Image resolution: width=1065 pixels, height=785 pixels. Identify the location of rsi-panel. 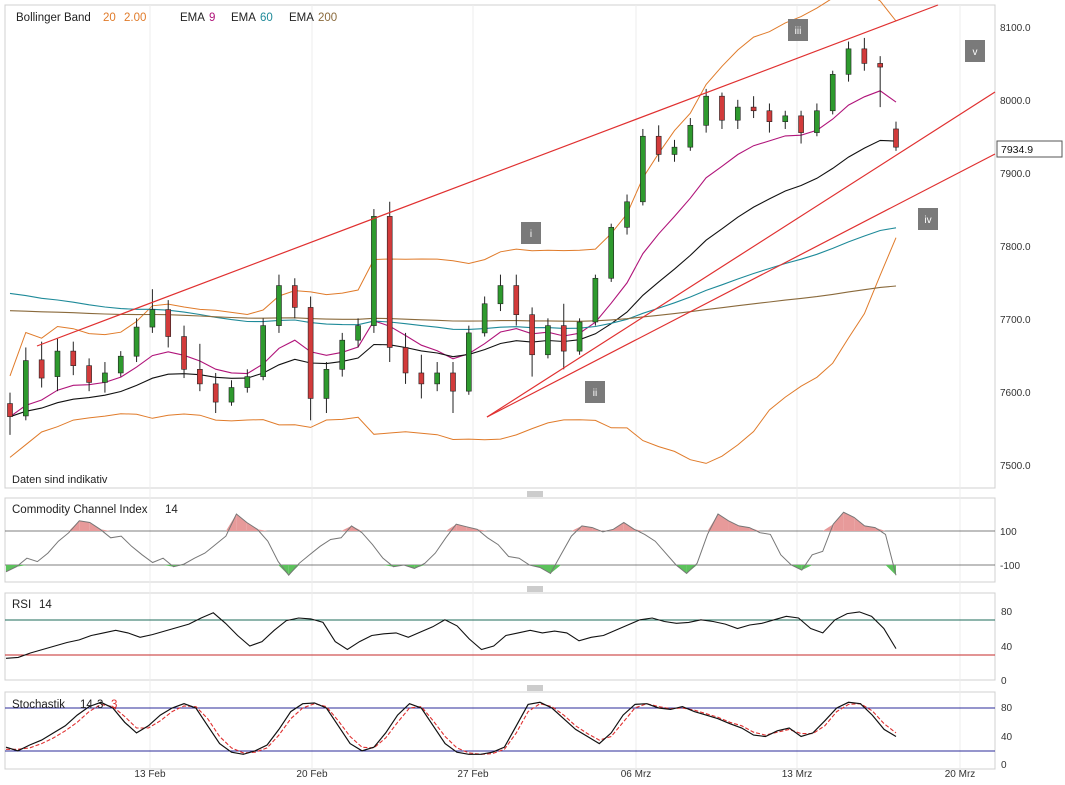
(500, 636).